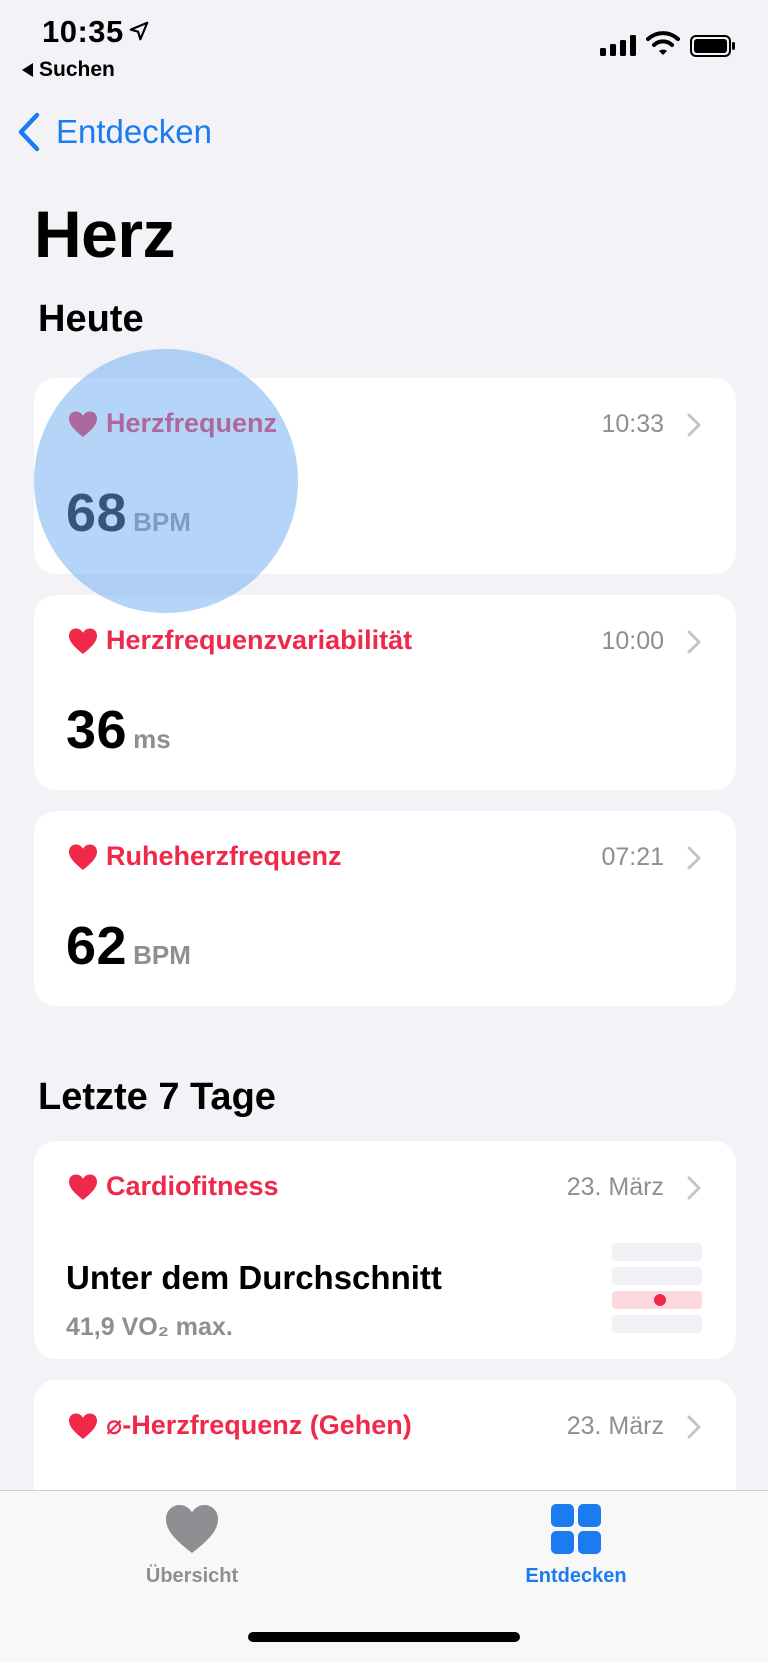  Describe the element at coordinates (576, 1529) in the screenshot. I see `grid-icon` at that location.